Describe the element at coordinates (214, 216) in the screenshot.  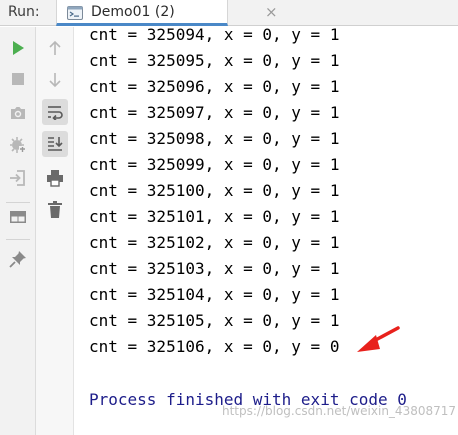
I see `console-line: cnt = 325101, x = 0, y = 1` at that location.